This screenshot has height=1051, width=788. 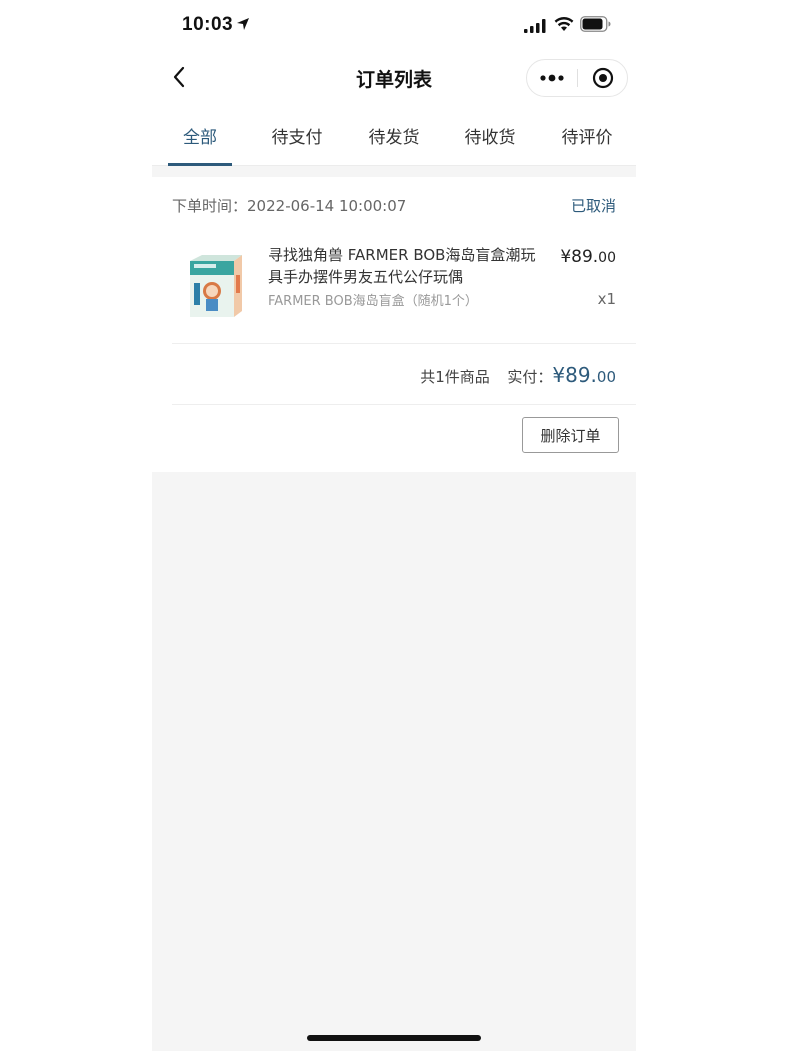 What do you see at coordinates (607, 258) in the screenshot?
I see `product-price-cents: 00` at bounding box center [607, 258].